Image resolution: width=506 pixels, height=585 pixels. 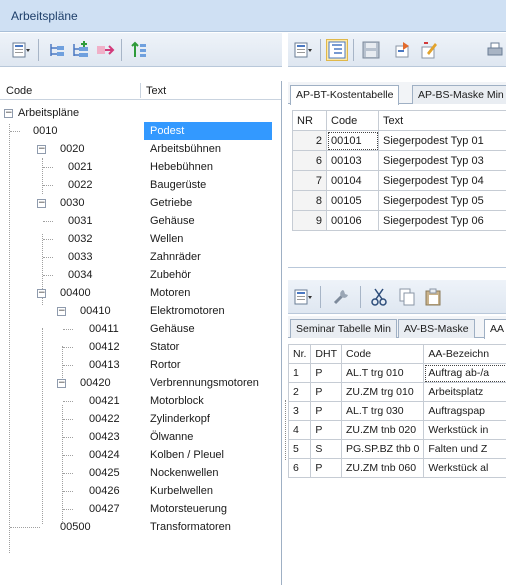 I want to click on tree-row: 00422 Zylinderkopf, so click(x=140, y=419).